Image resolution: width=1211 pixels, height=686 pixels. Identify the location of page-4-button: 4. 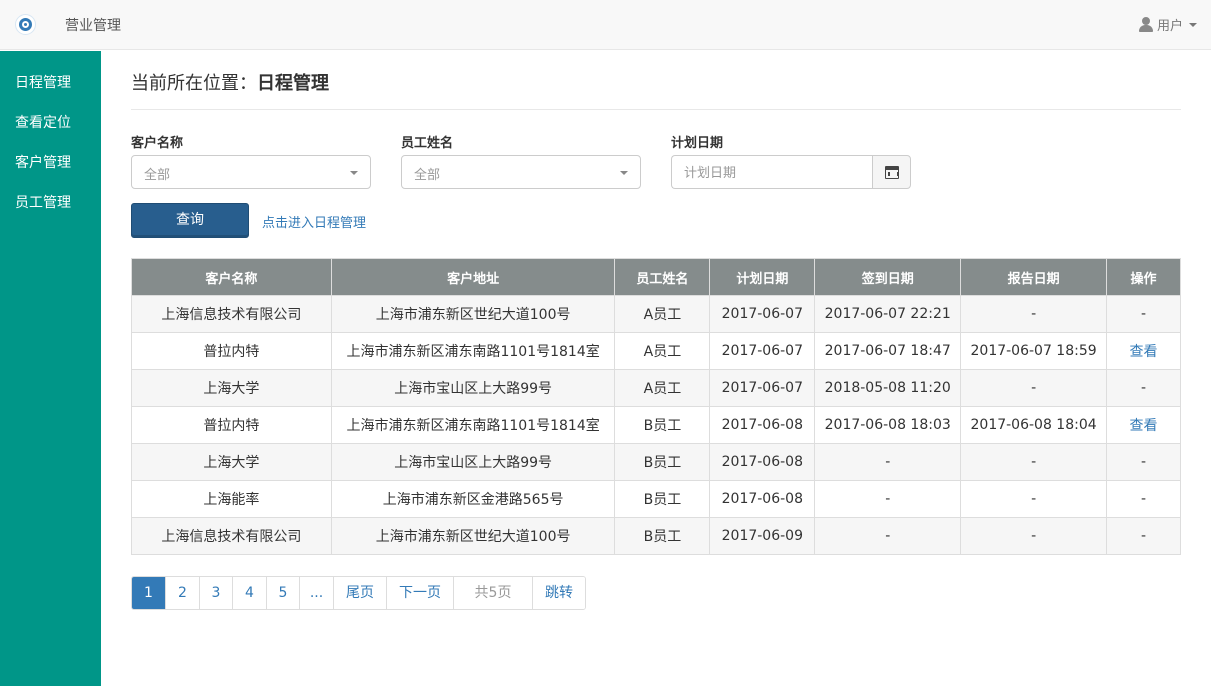
(249, 593).